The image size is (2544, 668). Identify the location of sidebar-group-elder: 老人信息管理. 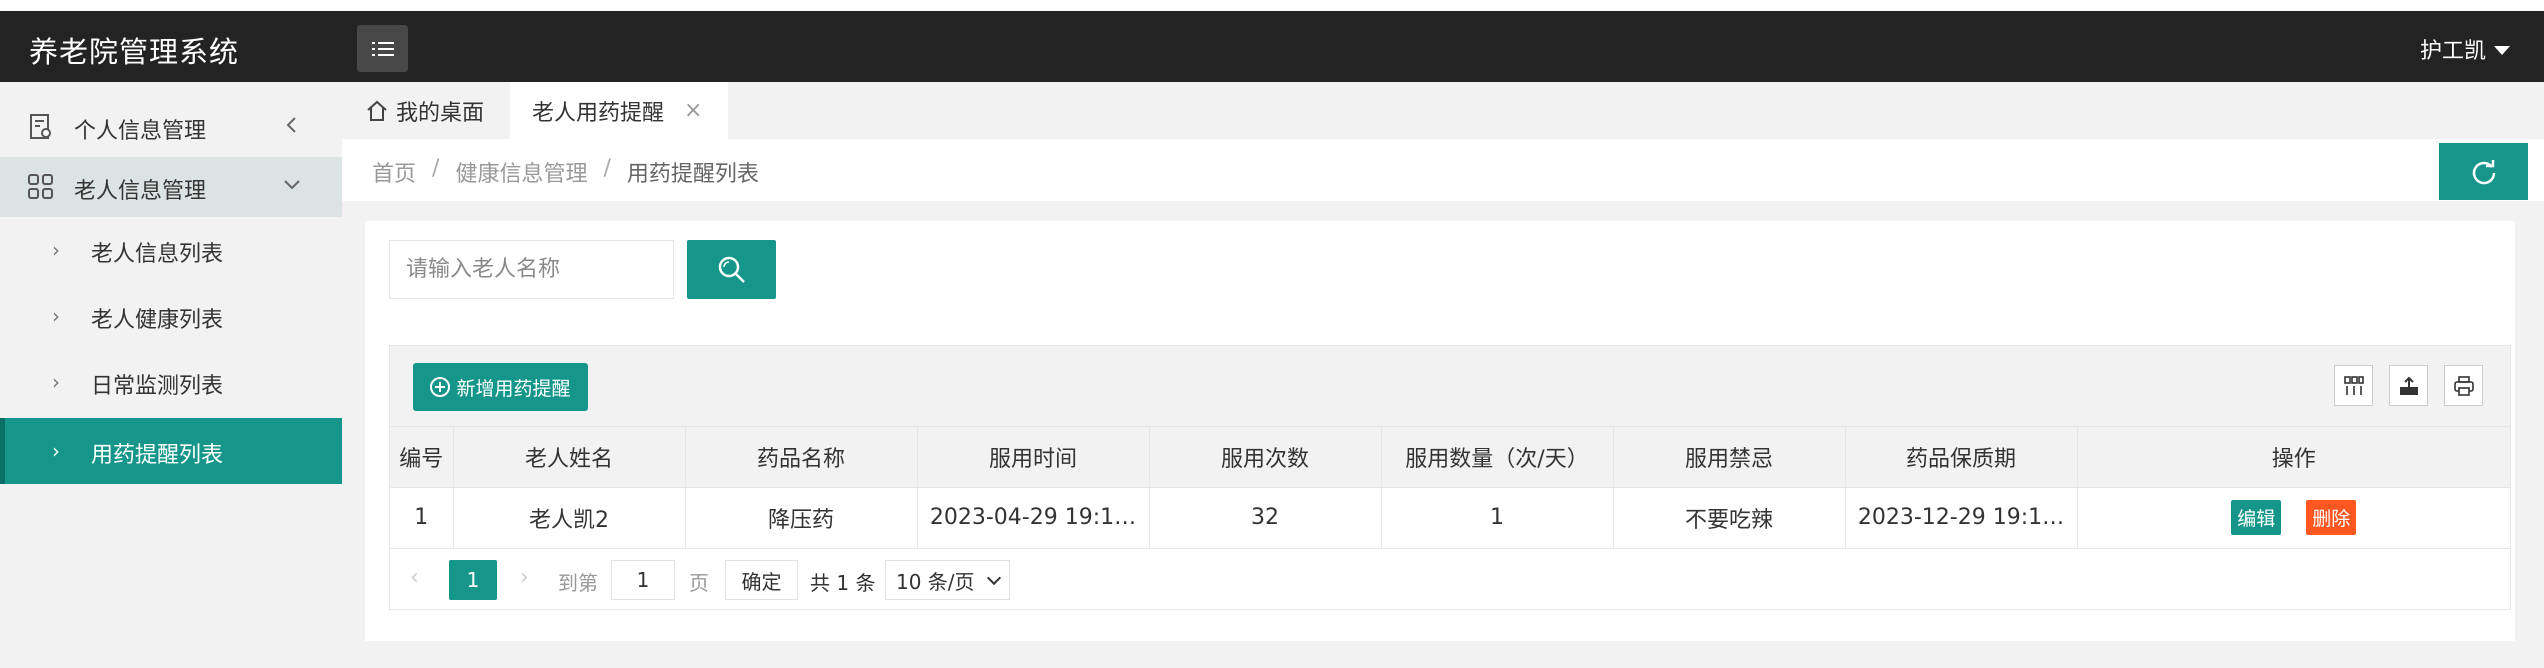
(171, 187).